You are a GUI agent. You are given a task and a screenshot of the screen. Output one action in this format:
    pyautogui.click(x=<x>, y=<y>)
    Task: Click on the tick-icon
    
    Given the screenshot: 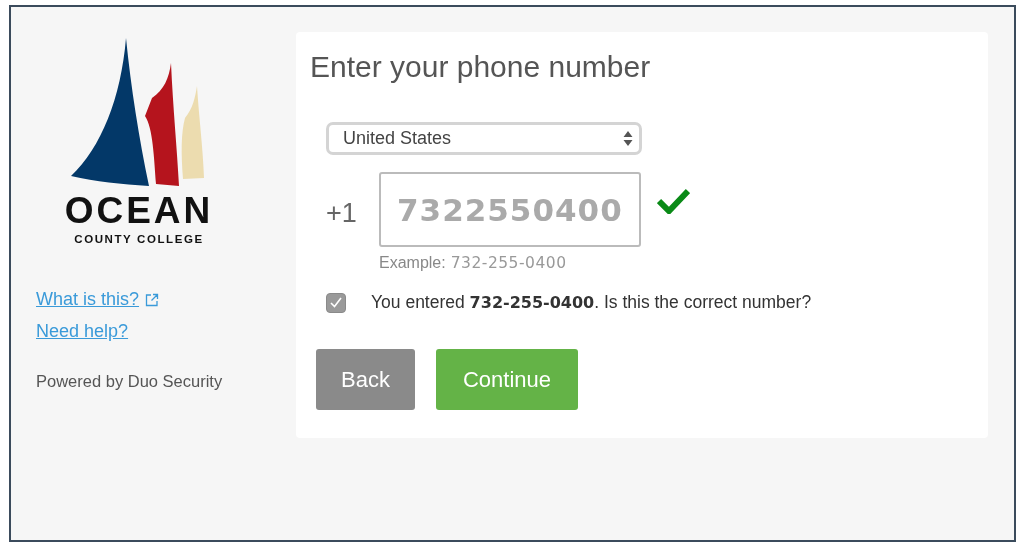 What is the action you would take?
    pyautogui.click(x=336, y=302)
    